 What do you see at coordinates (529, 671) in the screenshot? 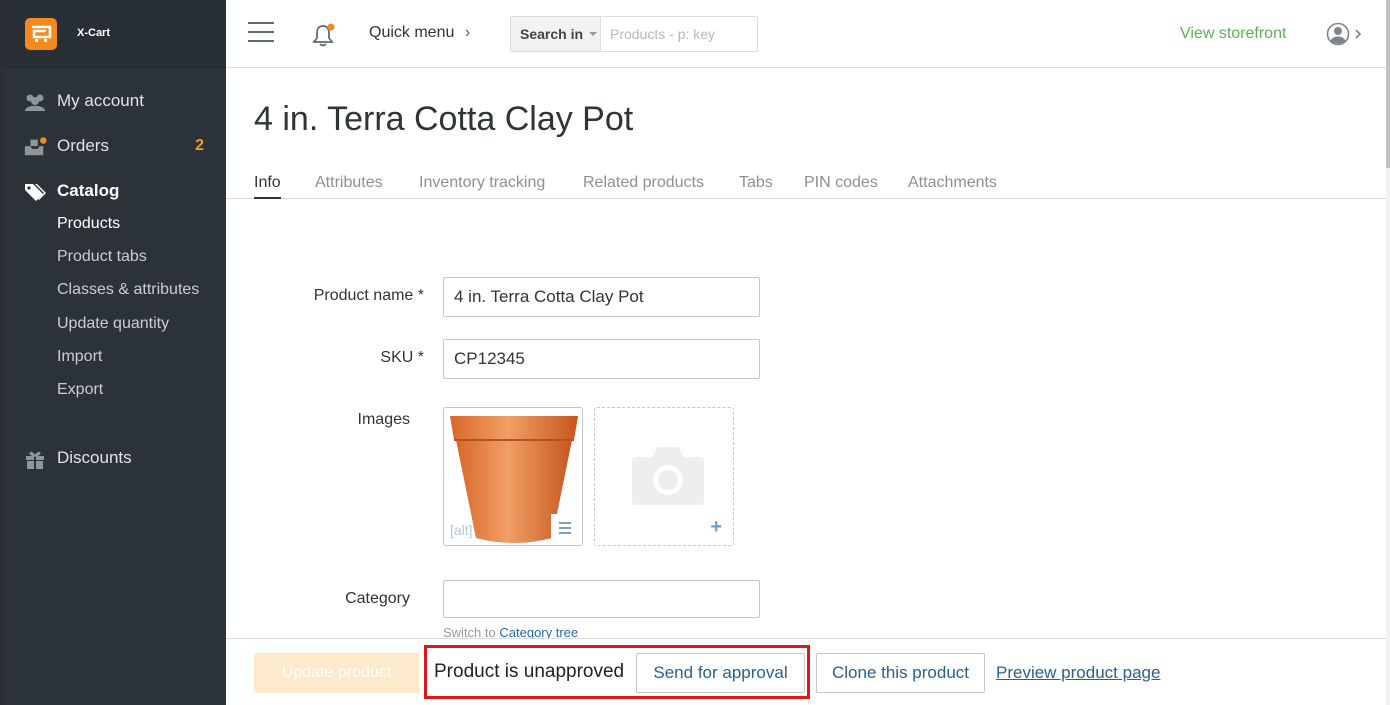
I see `approval-status-text: Product is unapproved` at bounding box center [529, 671].